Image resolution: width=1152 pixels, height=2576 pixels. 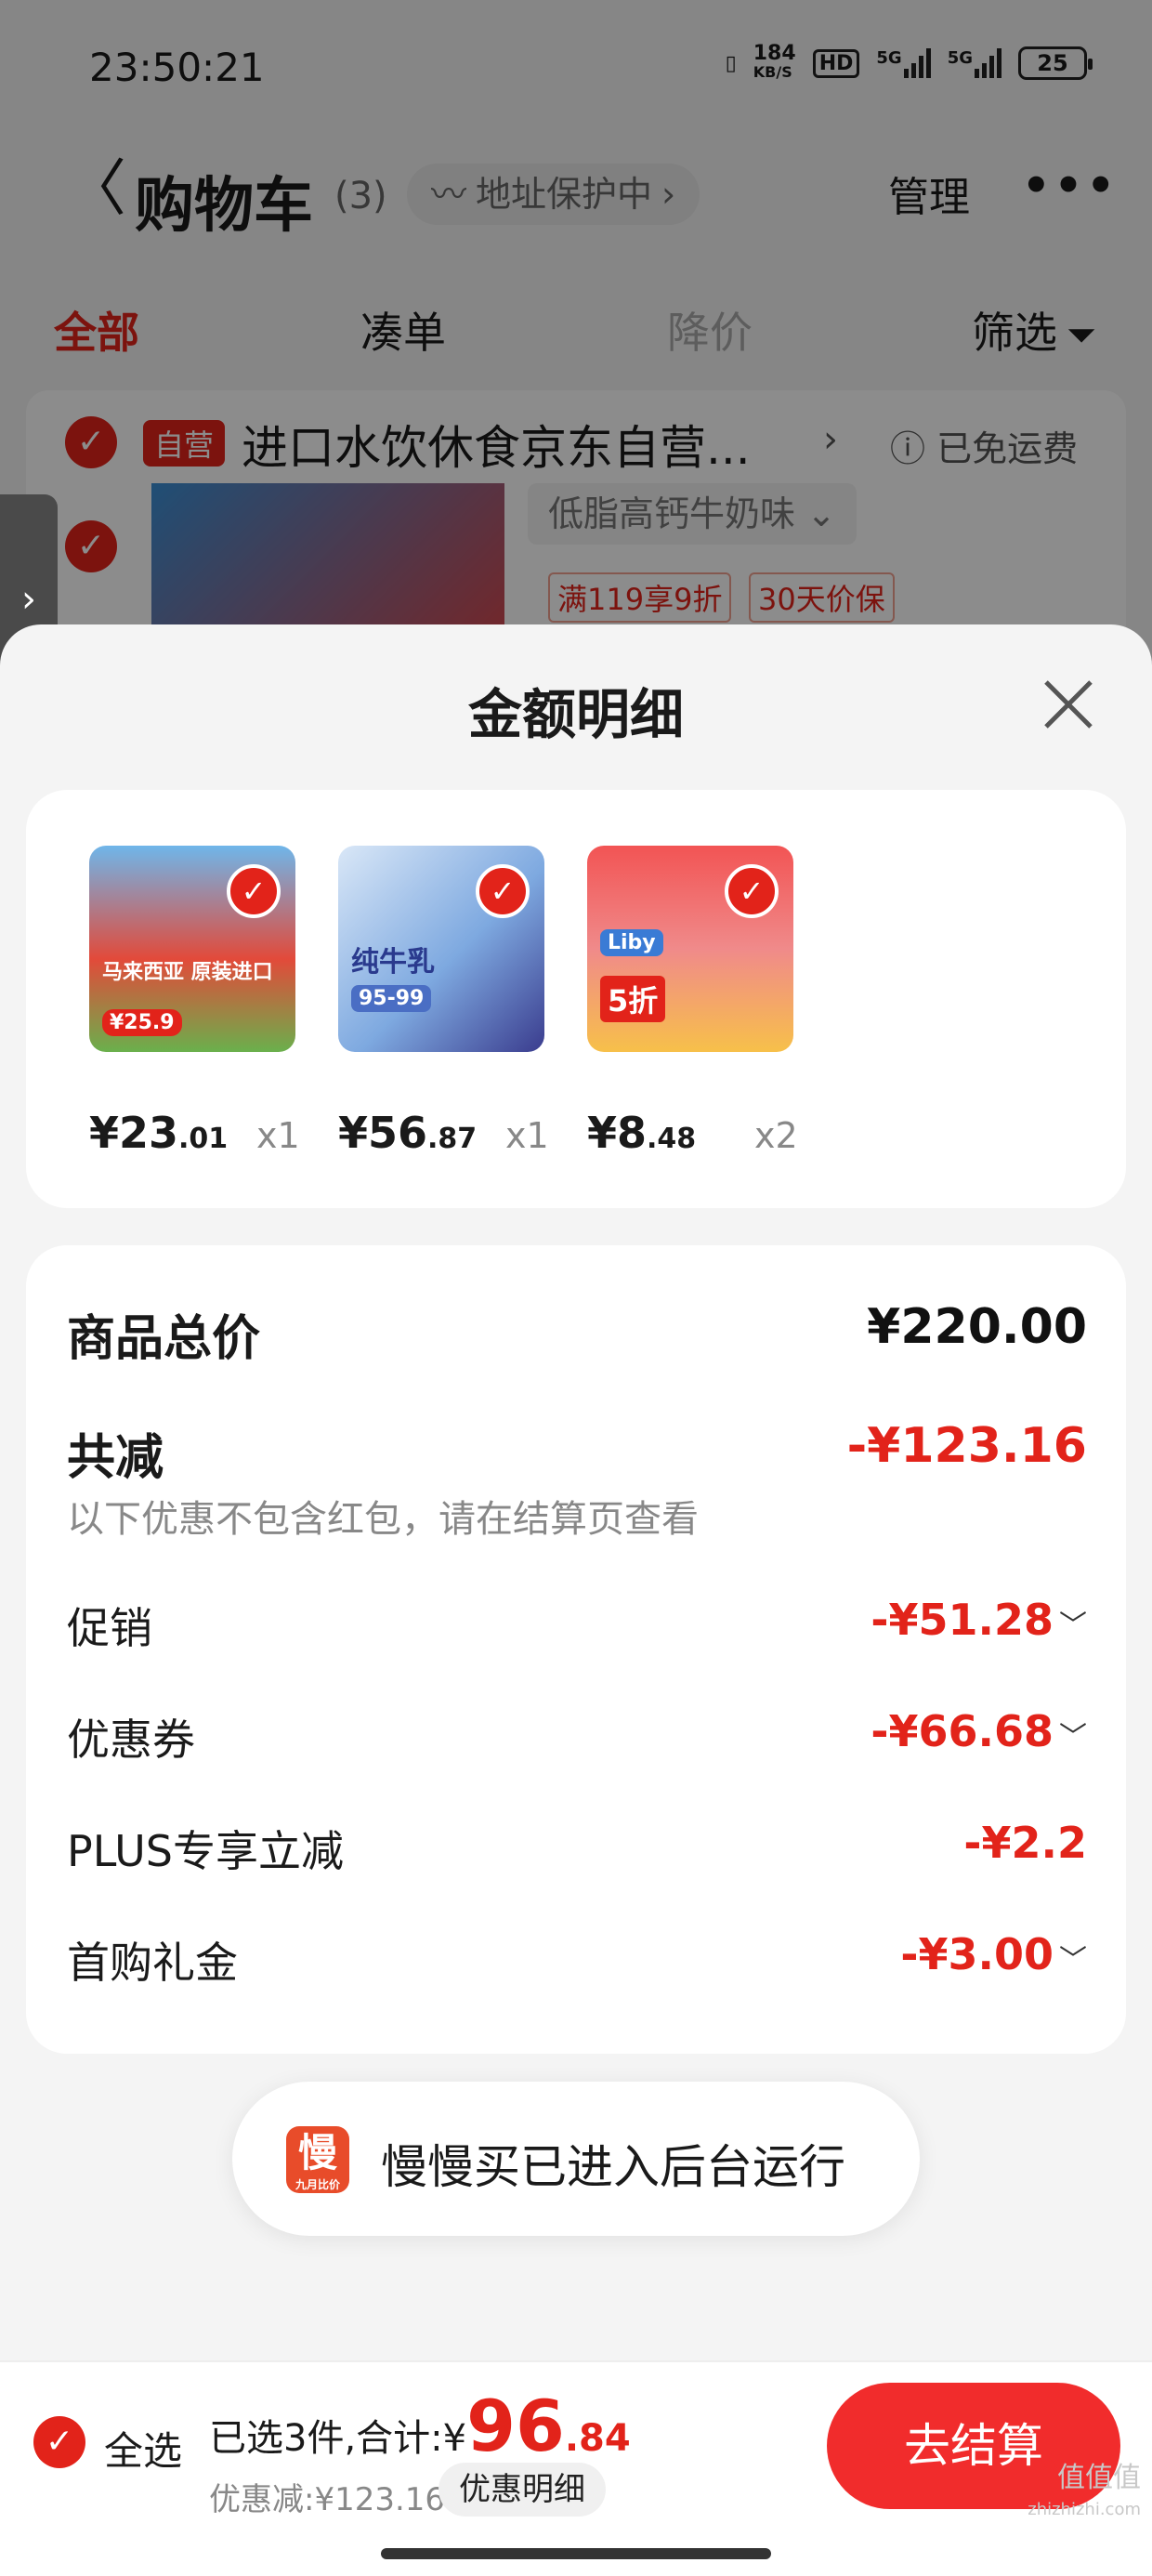 What do you see at coordinates (391, 998) in the screenshot?
I see `product-badge: 95-99` at bounding box center [391, 998].